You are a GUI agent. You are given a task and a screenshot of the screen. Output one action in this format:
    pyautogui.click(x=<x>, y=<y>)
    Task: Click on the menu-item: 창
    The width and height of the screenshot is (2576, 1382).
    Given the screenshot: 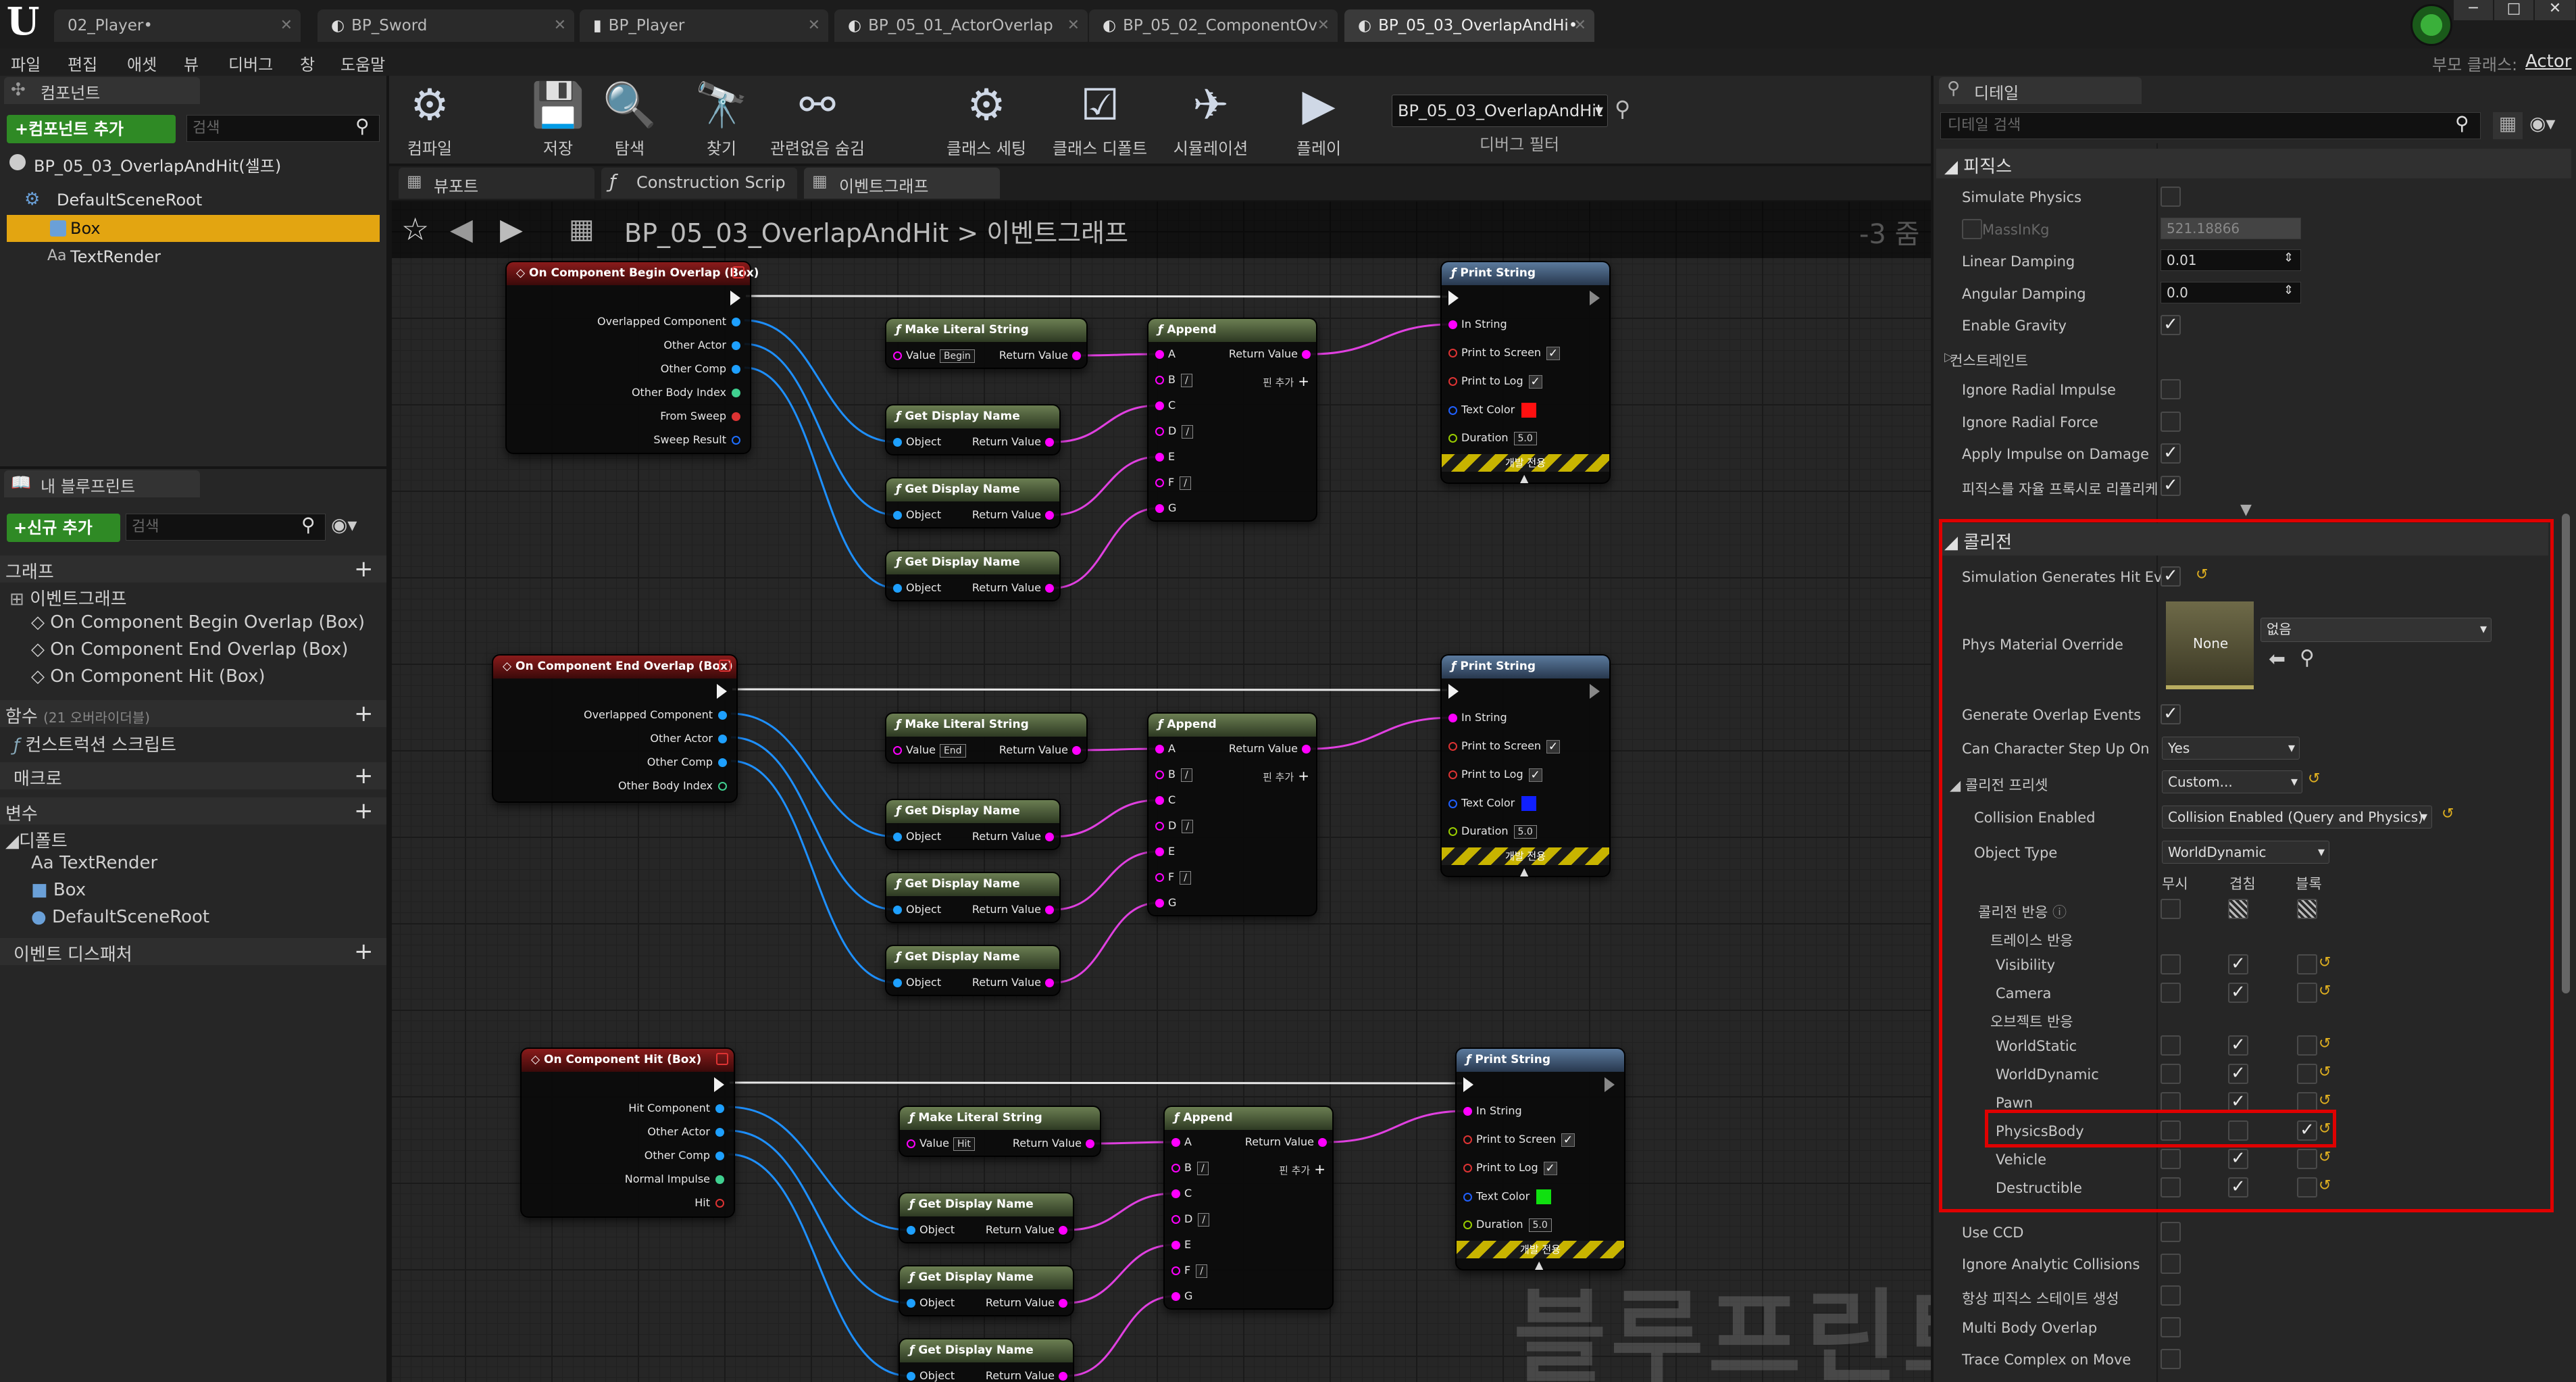 What is the action you would take?
    pyautogui.click(x=307, y=63)
    